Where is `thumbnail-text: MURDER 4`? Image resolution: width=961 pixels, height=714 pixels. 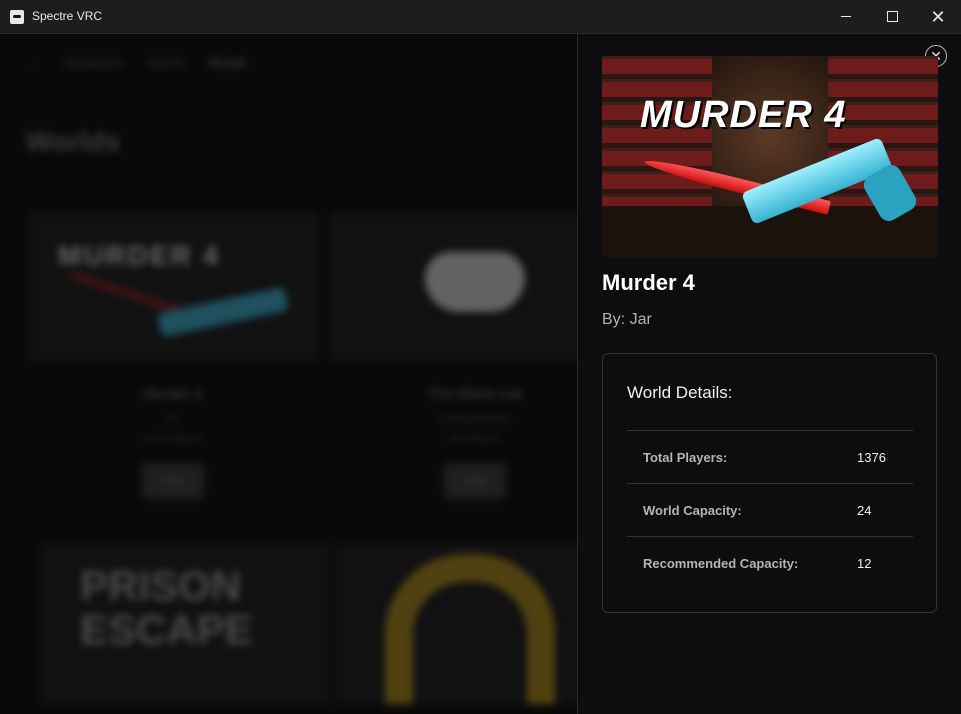
thumbnail-text: MURDER 4 is located at coordinates (139, 255).